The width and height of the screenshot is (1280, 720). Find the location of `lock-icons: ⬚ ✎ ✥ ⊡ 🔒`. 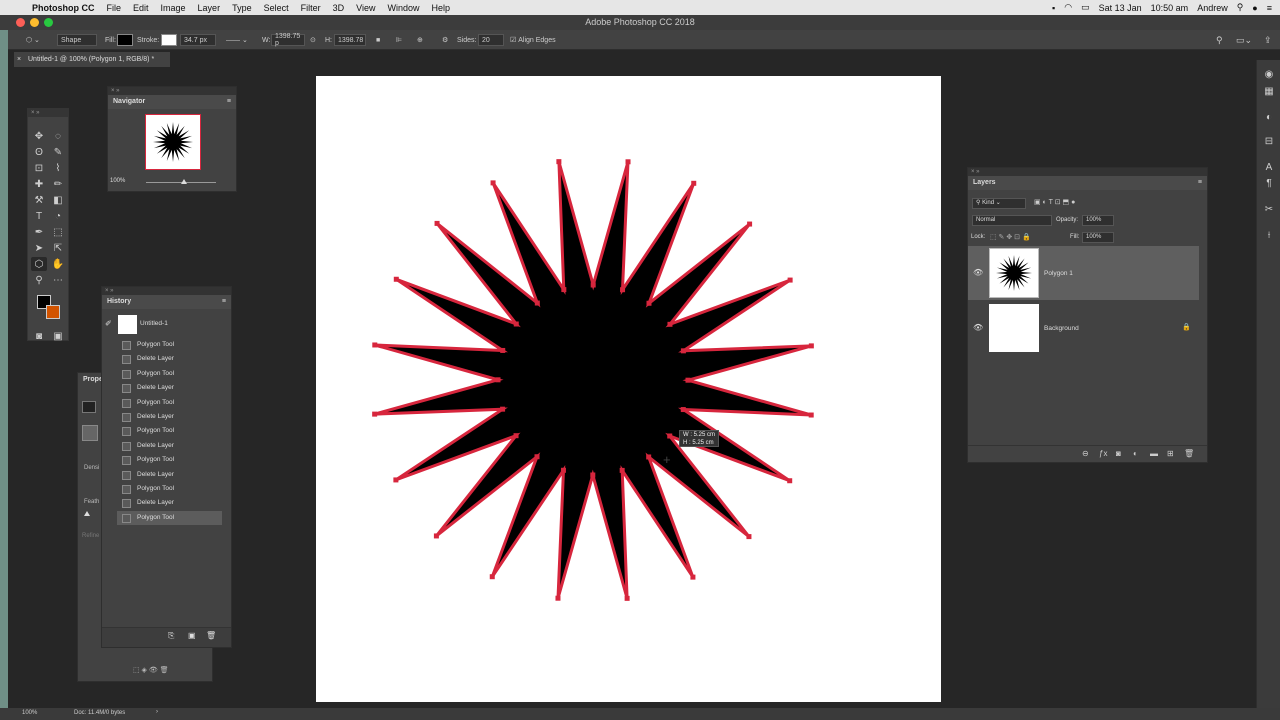

lock-icons: ⬚ ✎ ✥ ⊡ 🔒 is located at coordinates (1010, 237).